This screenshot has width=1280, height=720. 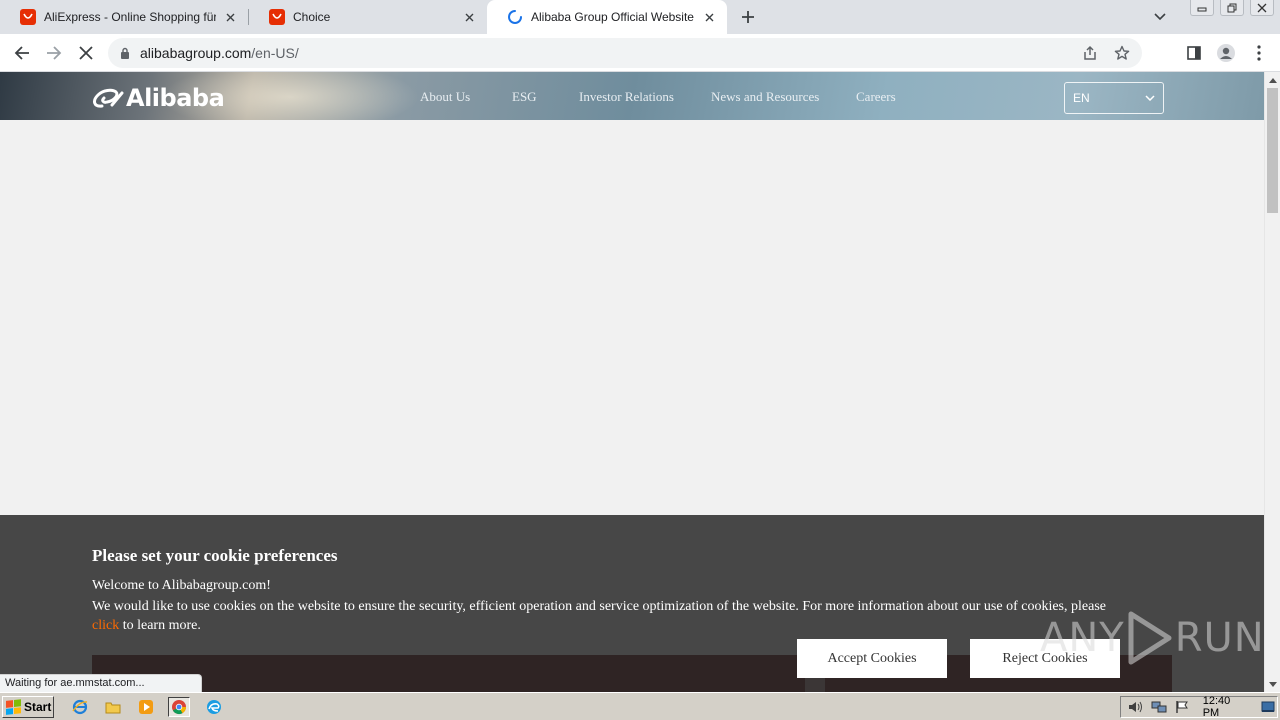 I want to click on alibaba-logo-mark-icon, so click(x=108, y=98).